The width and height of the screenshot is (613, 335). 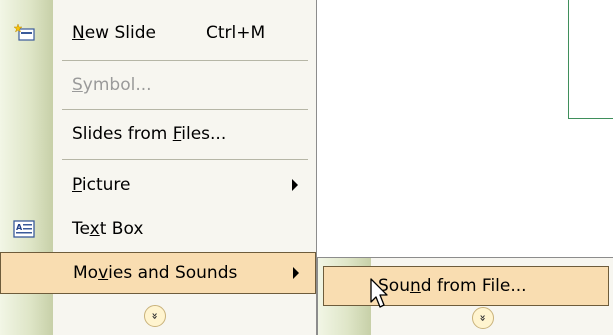 I want to click on picture-label: Picture, so click(x=101, y=185).